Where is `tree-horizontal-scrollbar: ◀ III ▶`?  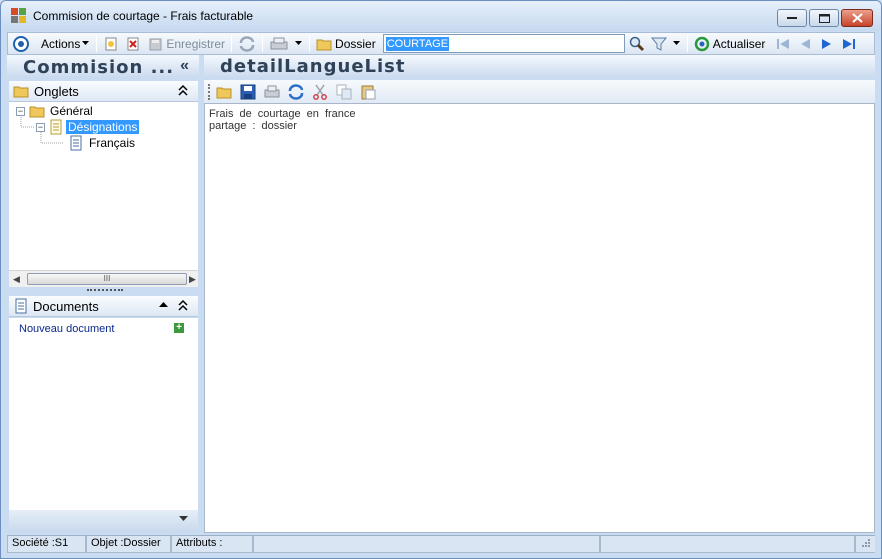 tree-horizontal-scrollbar: ◀ III ▶ is located at coordinates (103, 278).